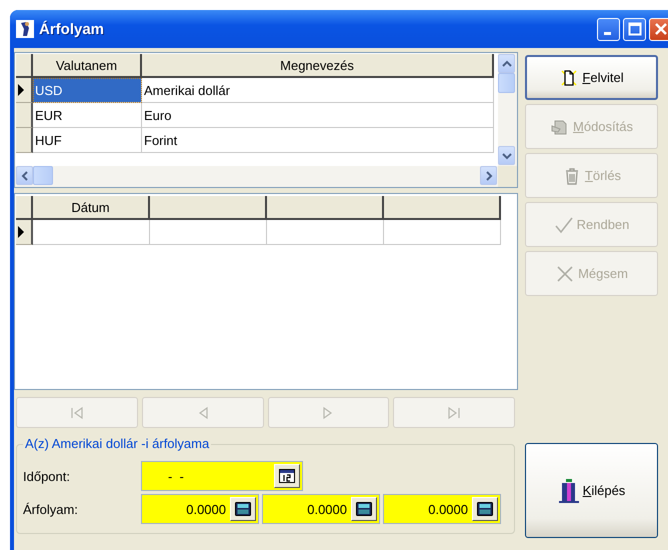 This screenshot has height=550, width=668. Describe the element at coordinates (76, 413) in the screenshot. I see `first-arrow-icon` at that location.